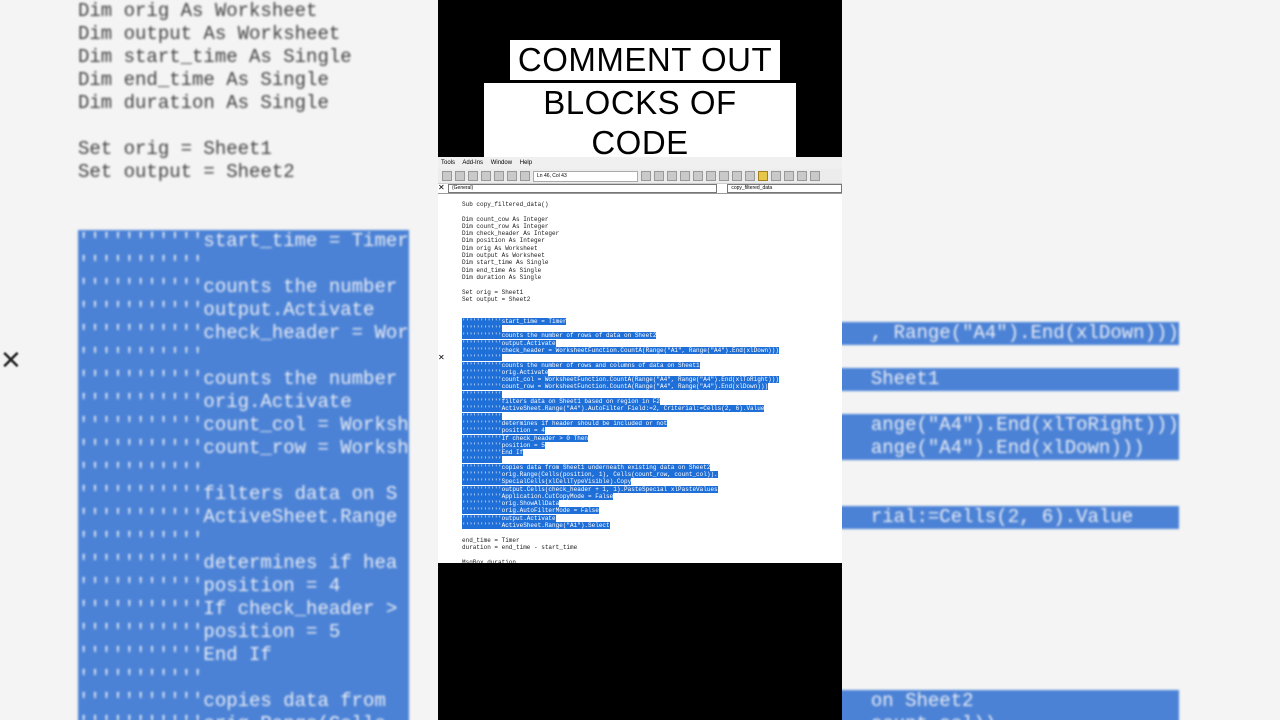 This screenshot has height=720, width=1280. I want to click on object-combo: (General), so click(583, 188).